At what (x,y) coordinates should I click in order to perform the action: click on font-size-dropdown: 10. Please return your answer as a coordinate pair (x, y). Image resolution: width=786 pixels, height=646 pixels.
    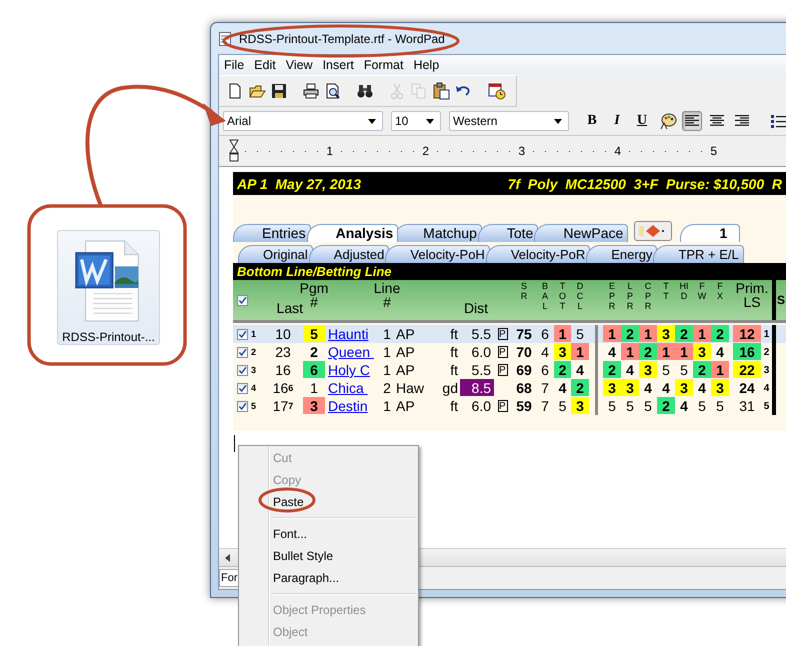
    Looking at the image, I should click on (416, 121).